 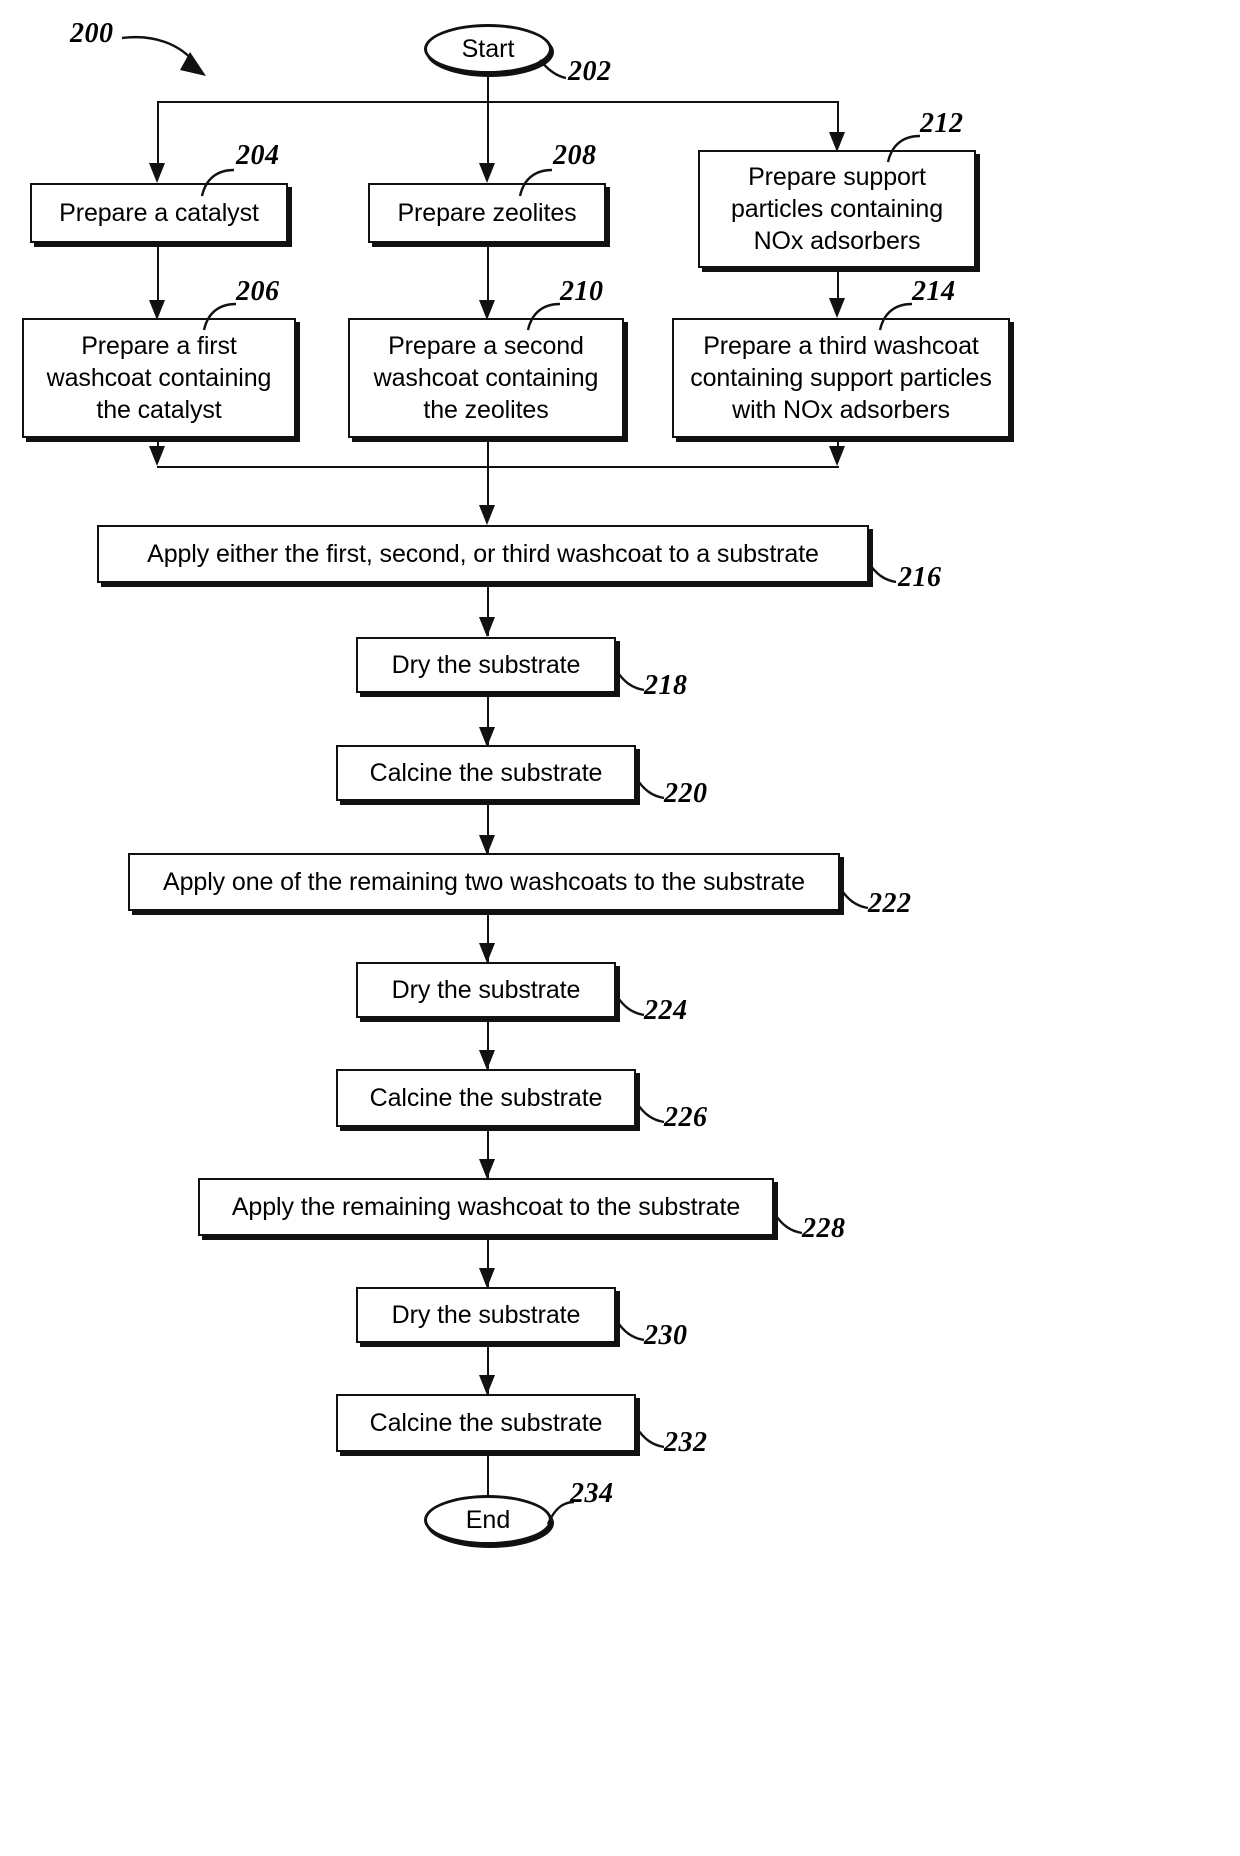 I want to click on figure-200-leader-arrow, so click(x=163, y=56).